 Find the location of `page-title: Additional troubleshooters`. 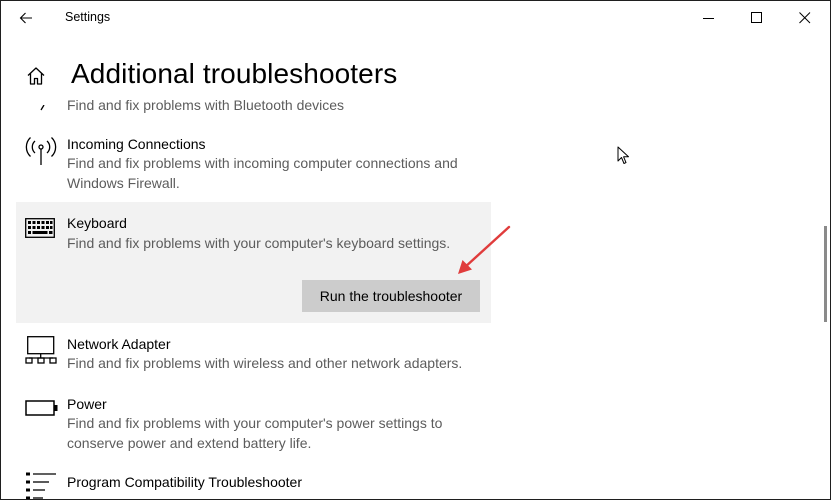

page-title: Additional troubleshooters is located at coordinates (234, 73).